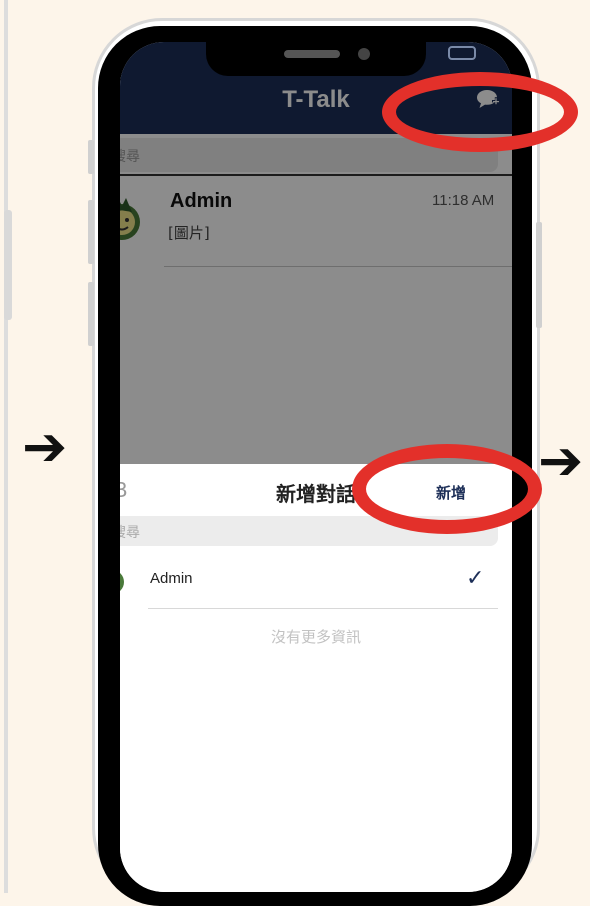 This screenshot has width=590, height=906. I want to click on notch, so click(316, 58).